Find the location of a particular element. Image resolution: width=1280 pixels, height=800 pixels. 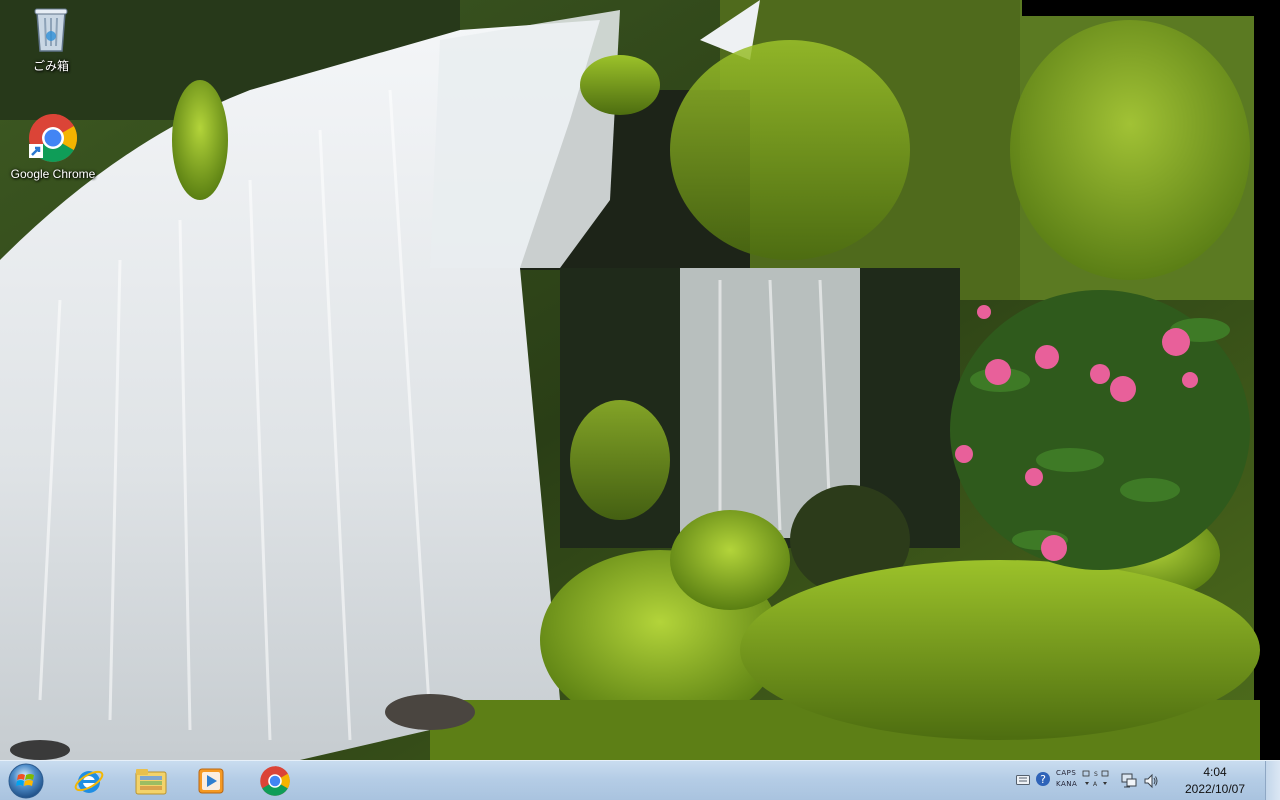

taskbar-internet-explorer-button is located at coordinates (89, 780).